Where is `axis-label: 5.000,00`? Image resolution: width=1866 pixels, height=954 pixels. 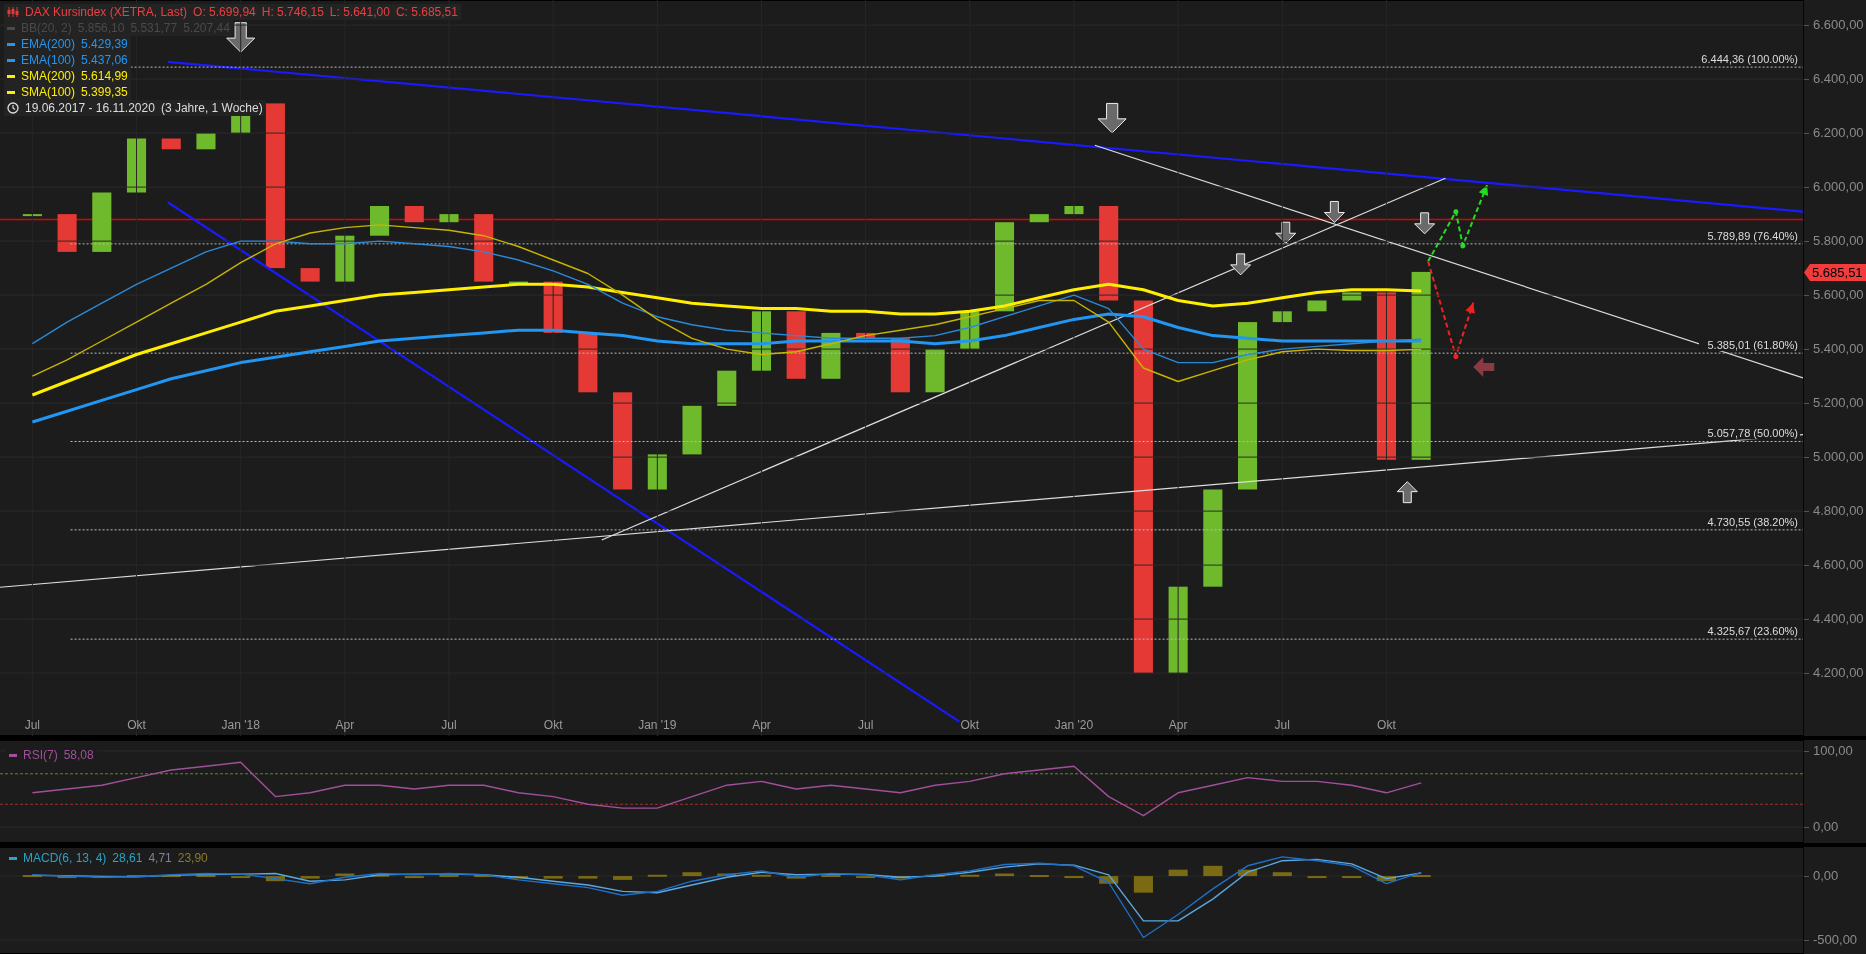
axis-label: 5.000,00 is located at coordinates (1838, 457).